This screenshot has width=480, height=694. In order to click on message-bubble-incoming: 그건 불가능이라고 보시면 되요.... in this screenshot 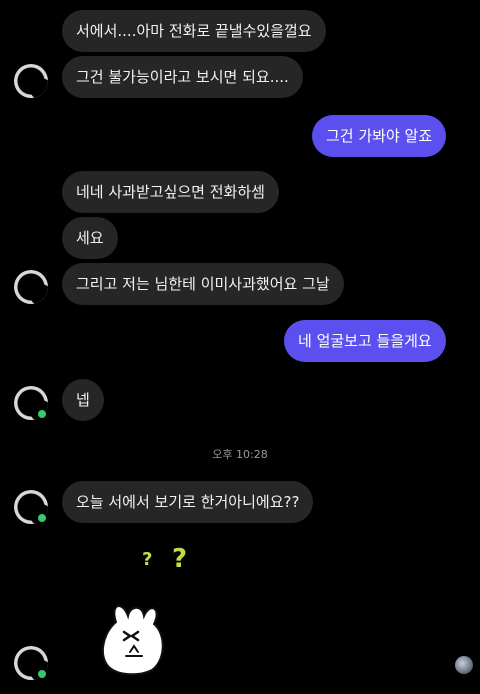, I will do `click(182, 77)`.